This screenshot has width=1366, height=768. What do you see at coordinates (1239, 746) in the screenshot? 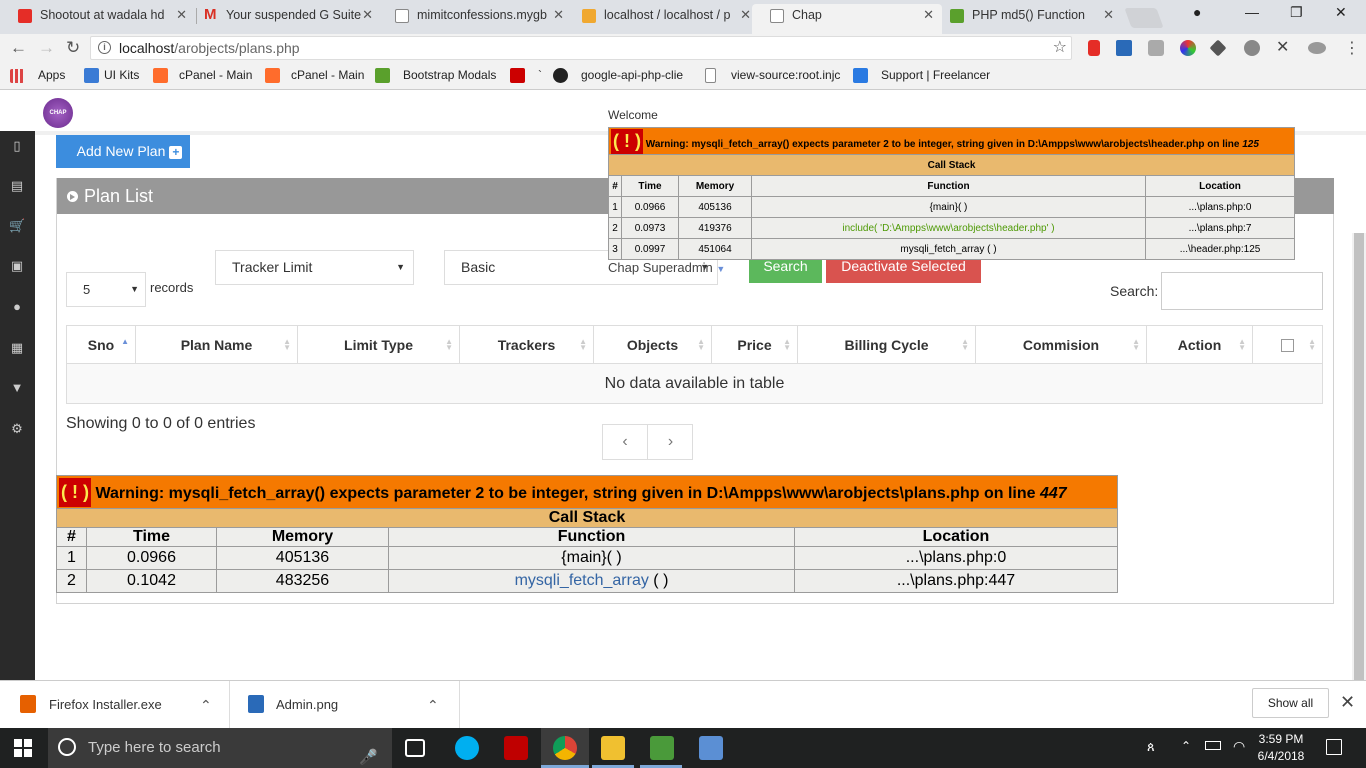
I see `wifi-icon: ◠` at bounding box center [1239, 746].